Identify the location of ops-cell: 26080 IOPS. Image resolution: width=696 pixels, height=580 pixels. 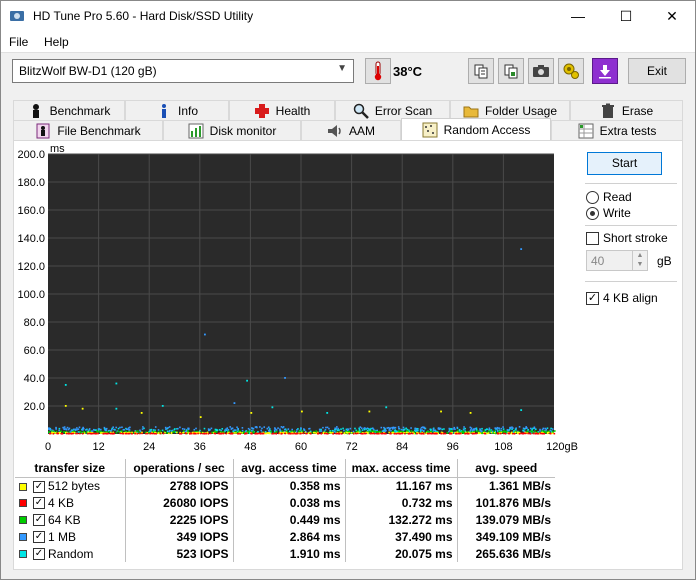
(178, 502).